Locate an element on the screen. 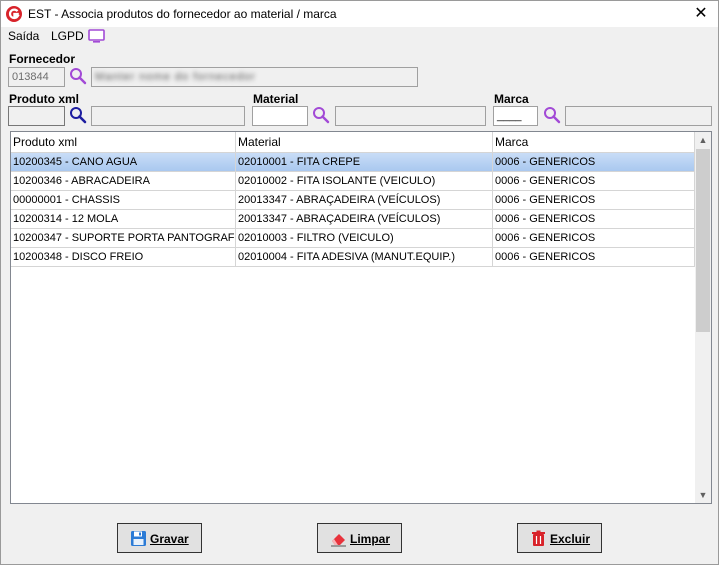 This screenshot has height=565, width=719. cell-material: 02010002 - FITA ISOLANTE (VEICULO) is located at coordinates (364, 181).